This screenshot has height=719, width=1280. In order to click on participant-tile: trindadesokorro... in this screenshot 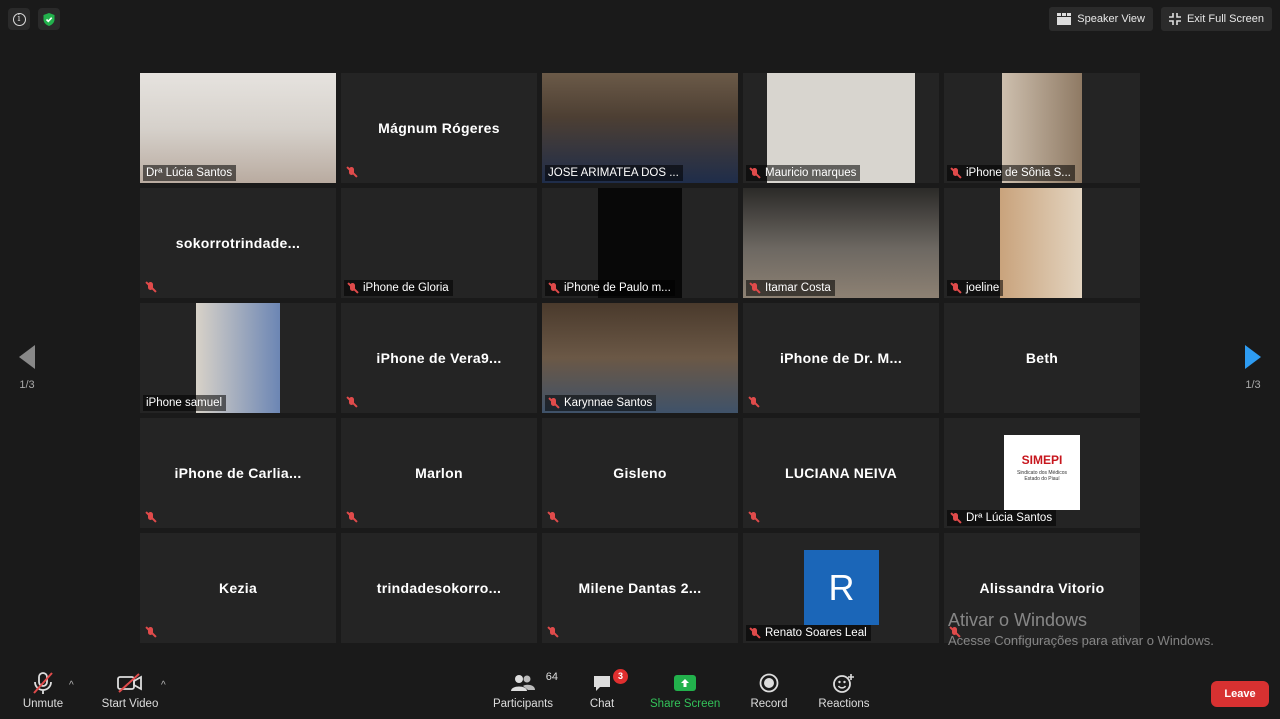, I will do `click(439, 588)`.